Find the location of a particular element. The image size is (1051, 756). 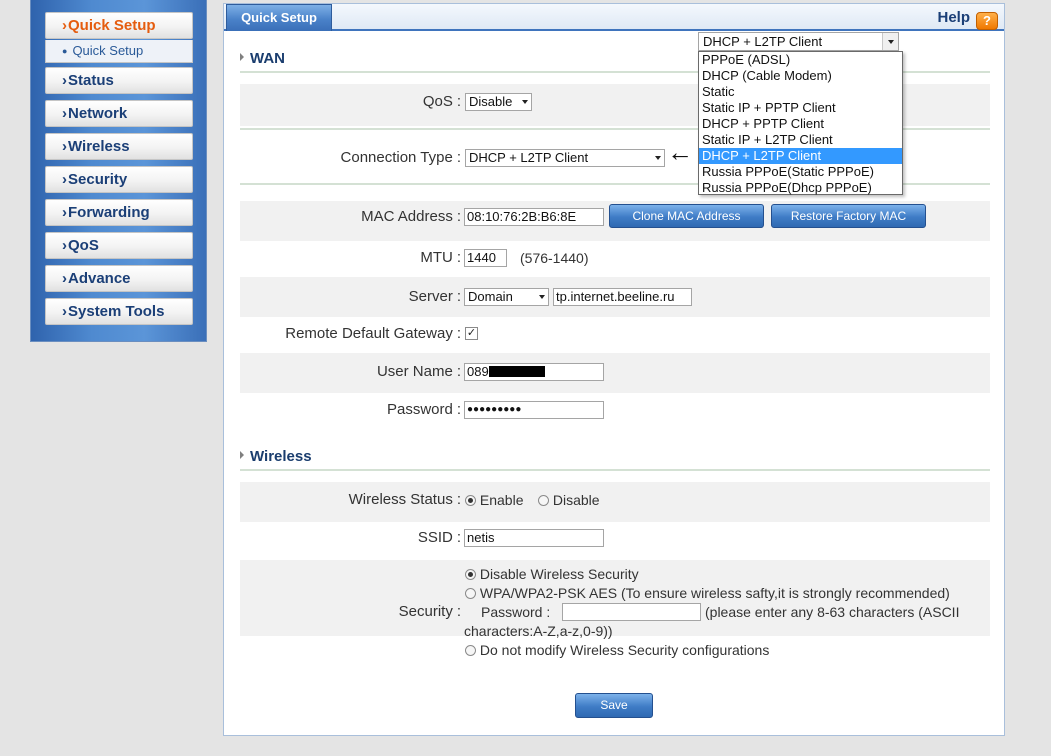

ssid-label: SSID: is located at coordinates (439, 537).